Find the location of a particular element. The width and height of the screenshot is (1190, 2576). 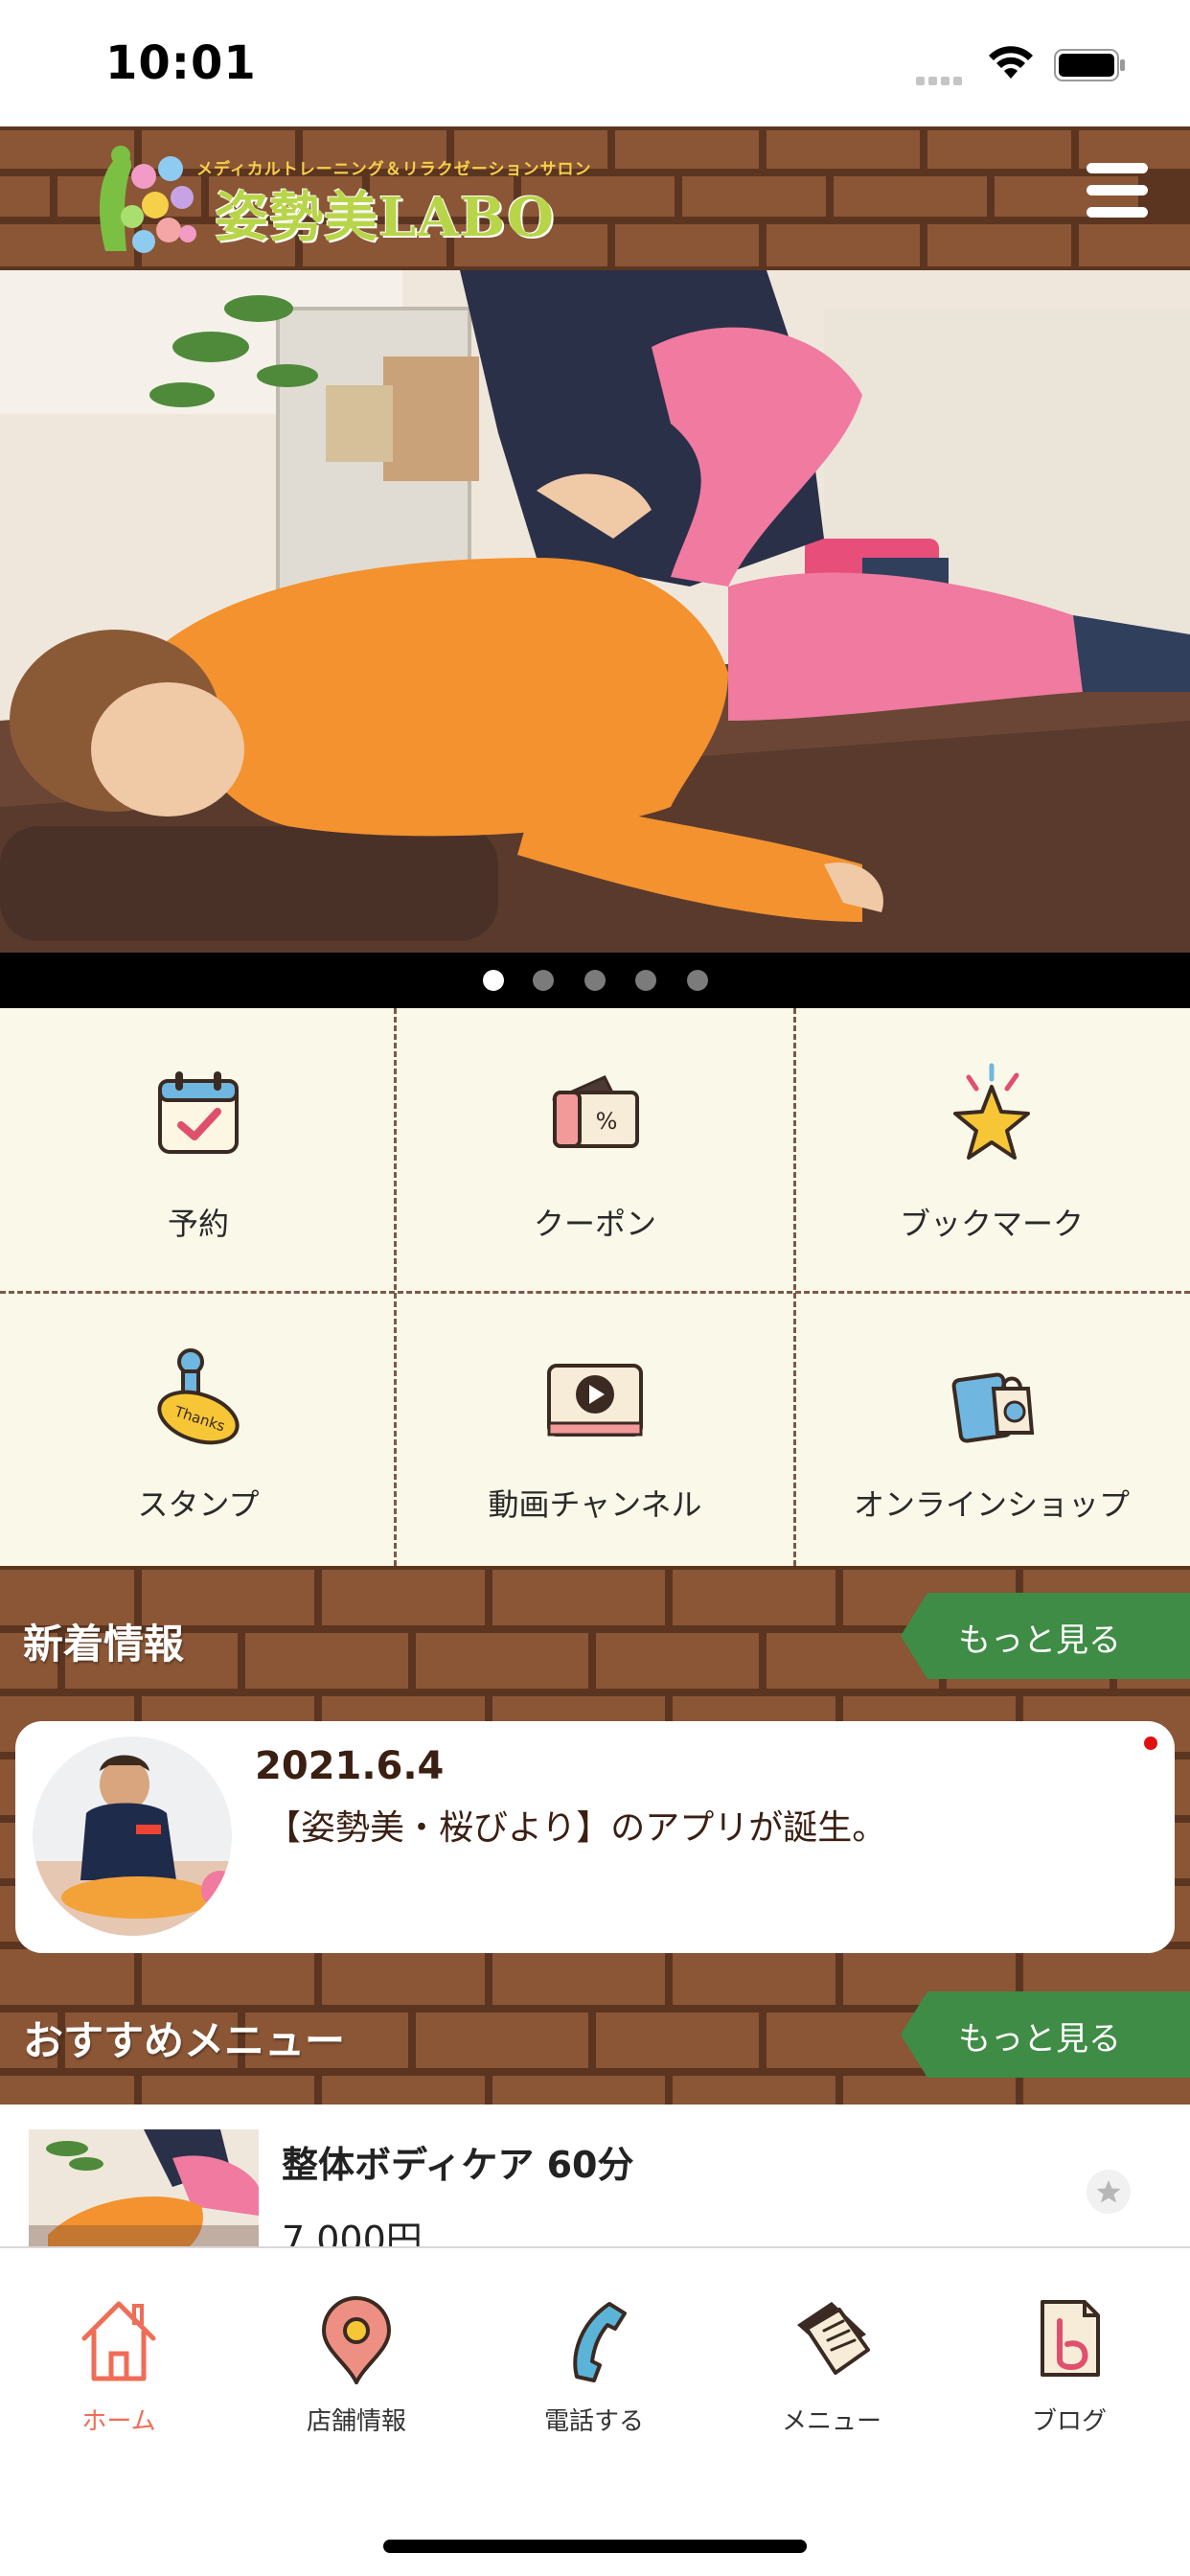

coupon-ticket-icon: % is located at coordinates (595, 1111).